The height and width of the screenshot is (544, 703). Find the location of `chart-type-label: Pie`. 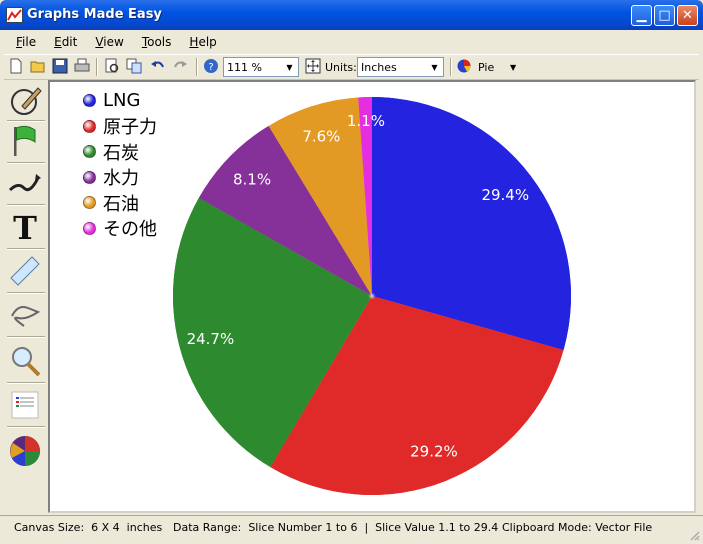

chart-type-label: Pie is located at coordinates (486, 67).